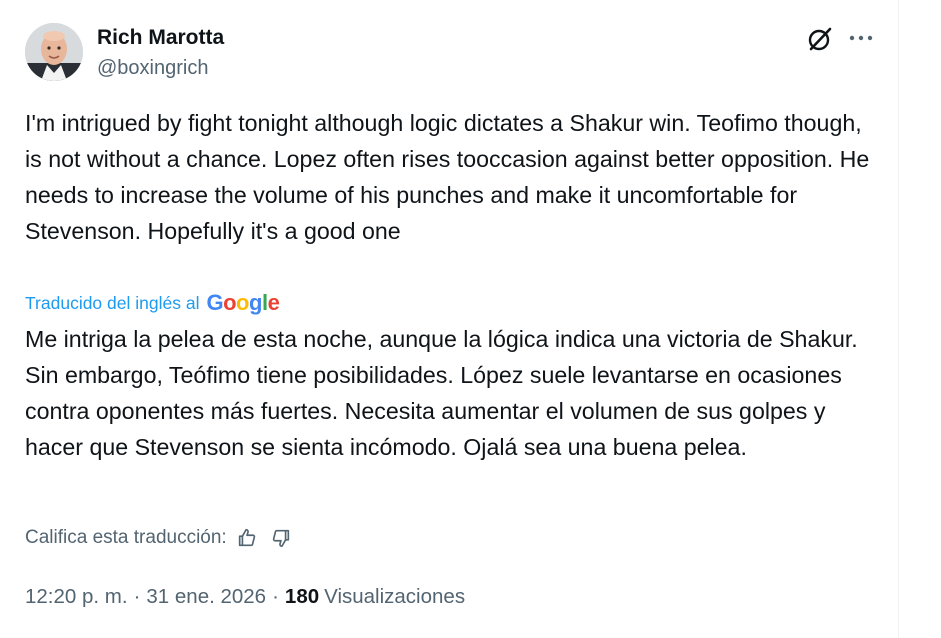 The image size is (941, 638). Describe the element at coordinates (395, 596) in the screenshot. I see `views-label: Visualizaciones` at that location.